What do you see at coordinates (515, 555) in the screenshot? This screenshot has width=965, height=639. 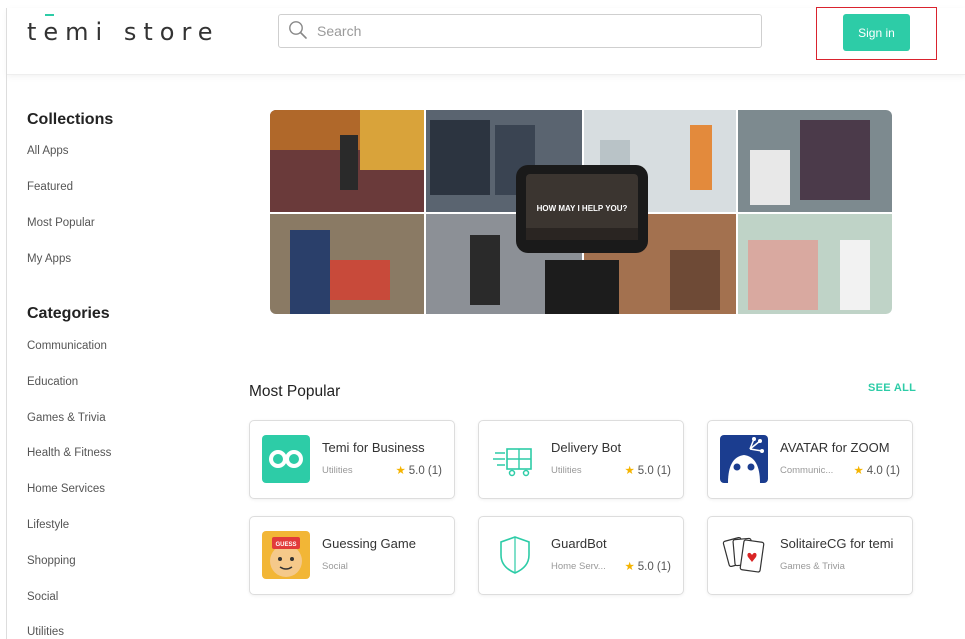 I see `shield-icon` at bounding box center [515, 555].